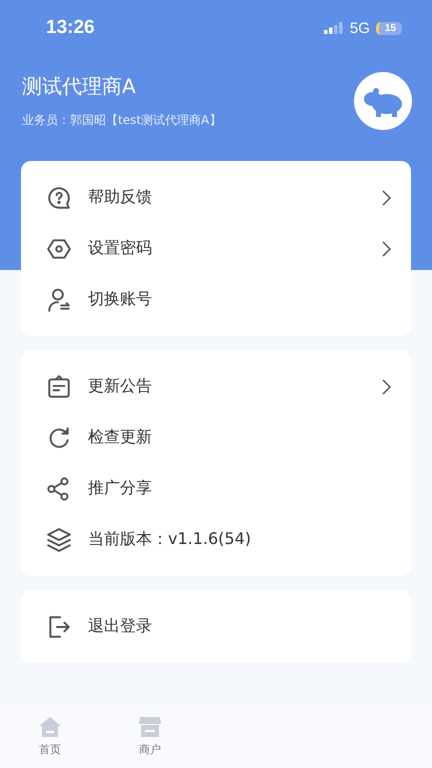 This screenshot has width=432, height=768. I want to click on help-icon, so click(59, 197).